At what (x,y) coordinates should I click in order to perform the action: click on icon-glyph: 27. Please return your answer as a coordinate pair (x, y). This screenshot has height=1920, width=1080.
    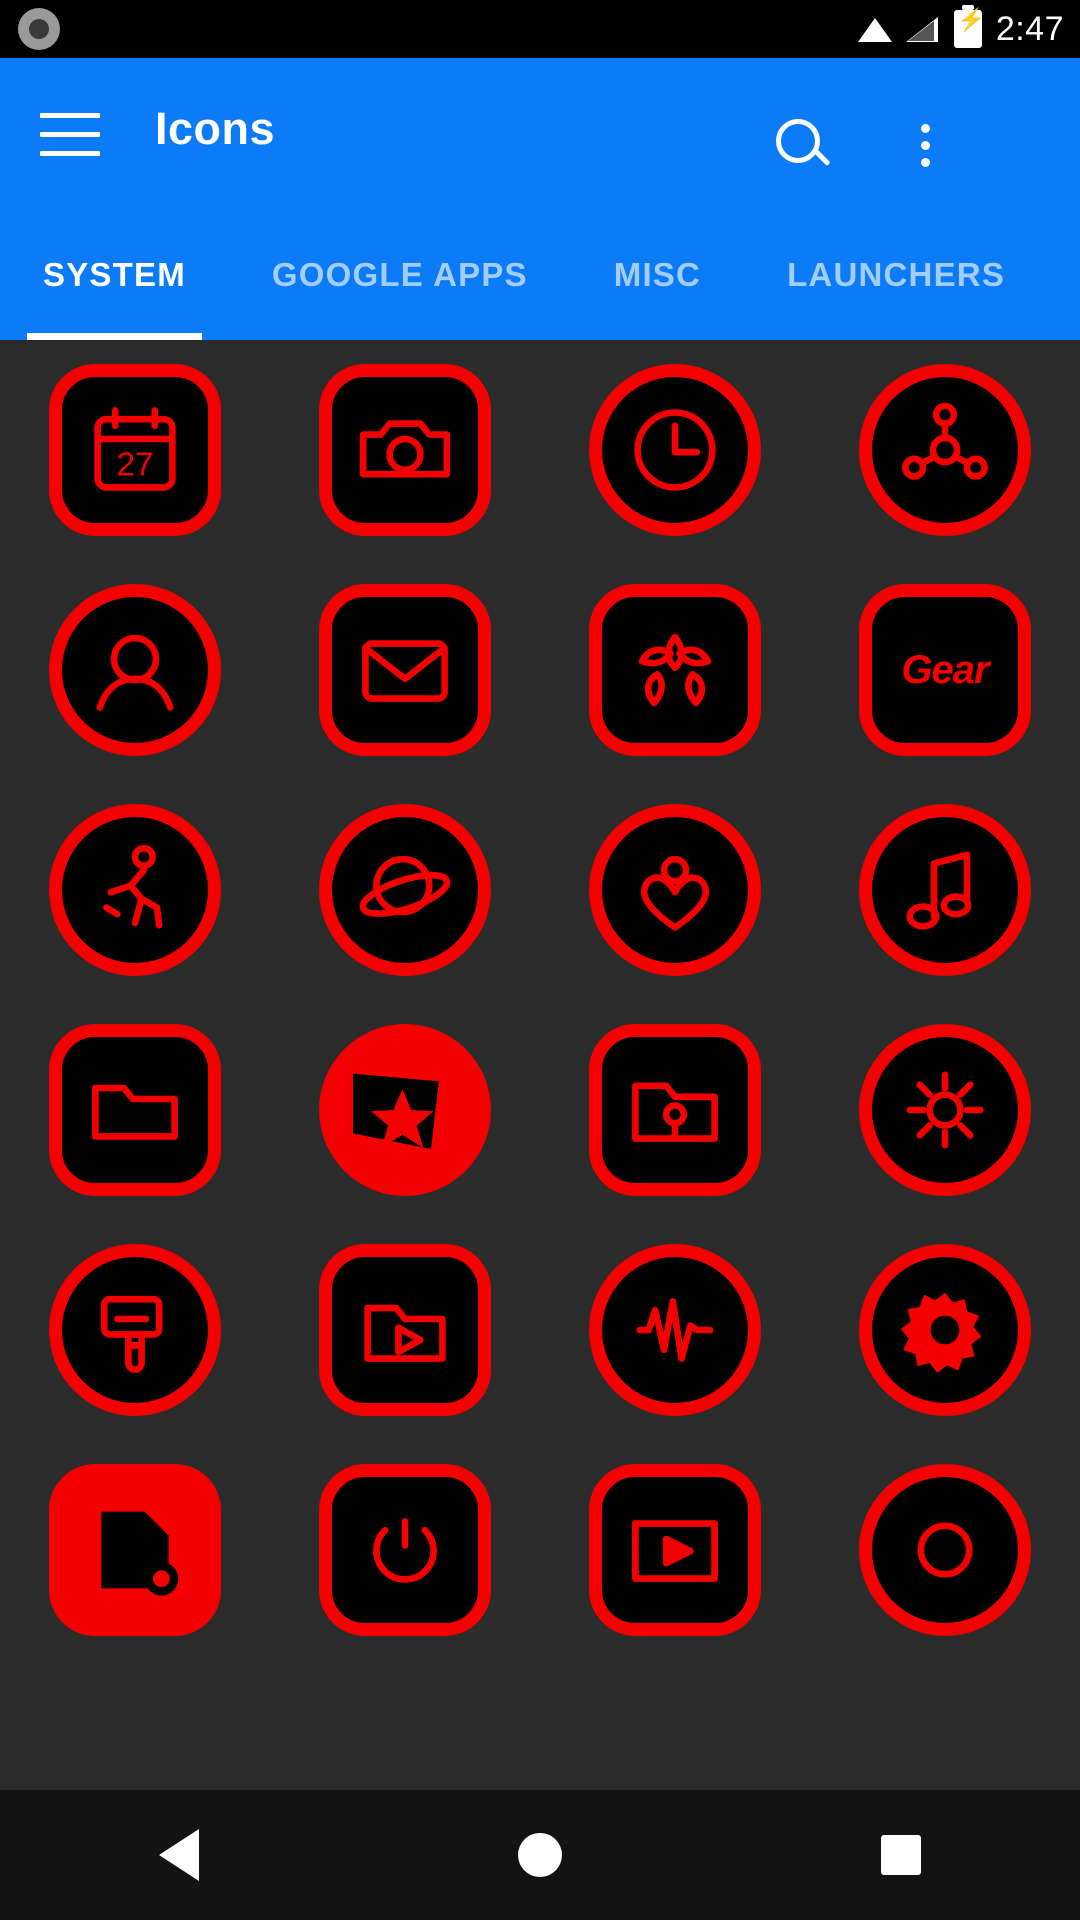
    Looking at the image, I should click on (135, 450).